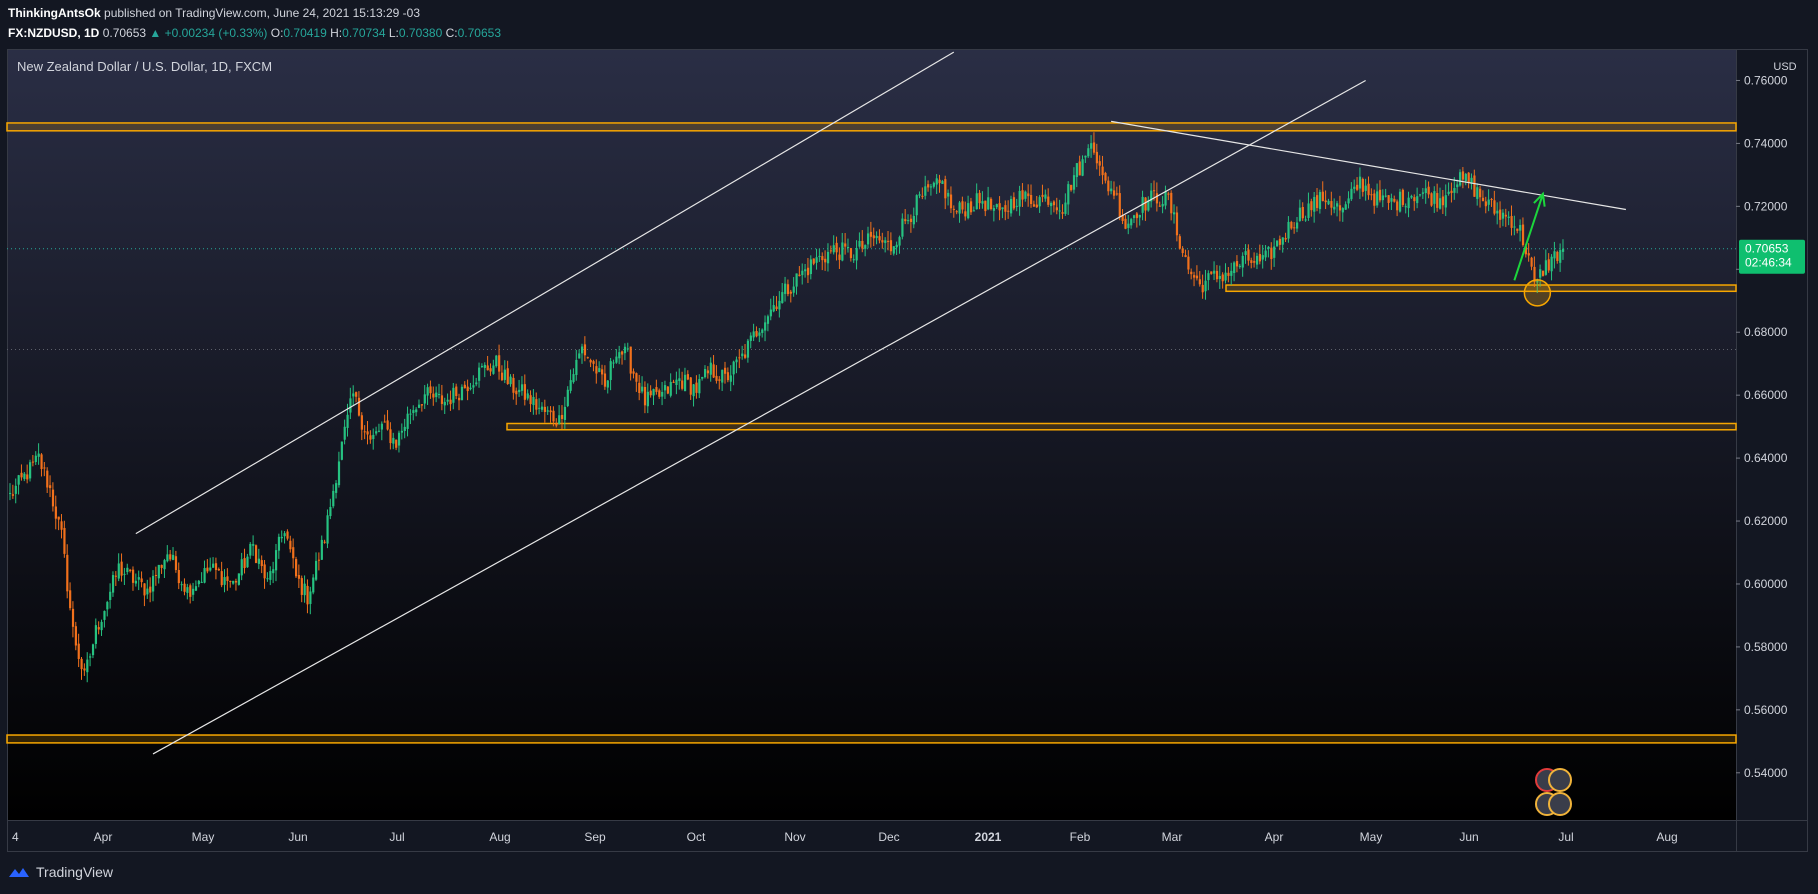  I want to click on tradingview-brand: TradingView, so click(60, 872).